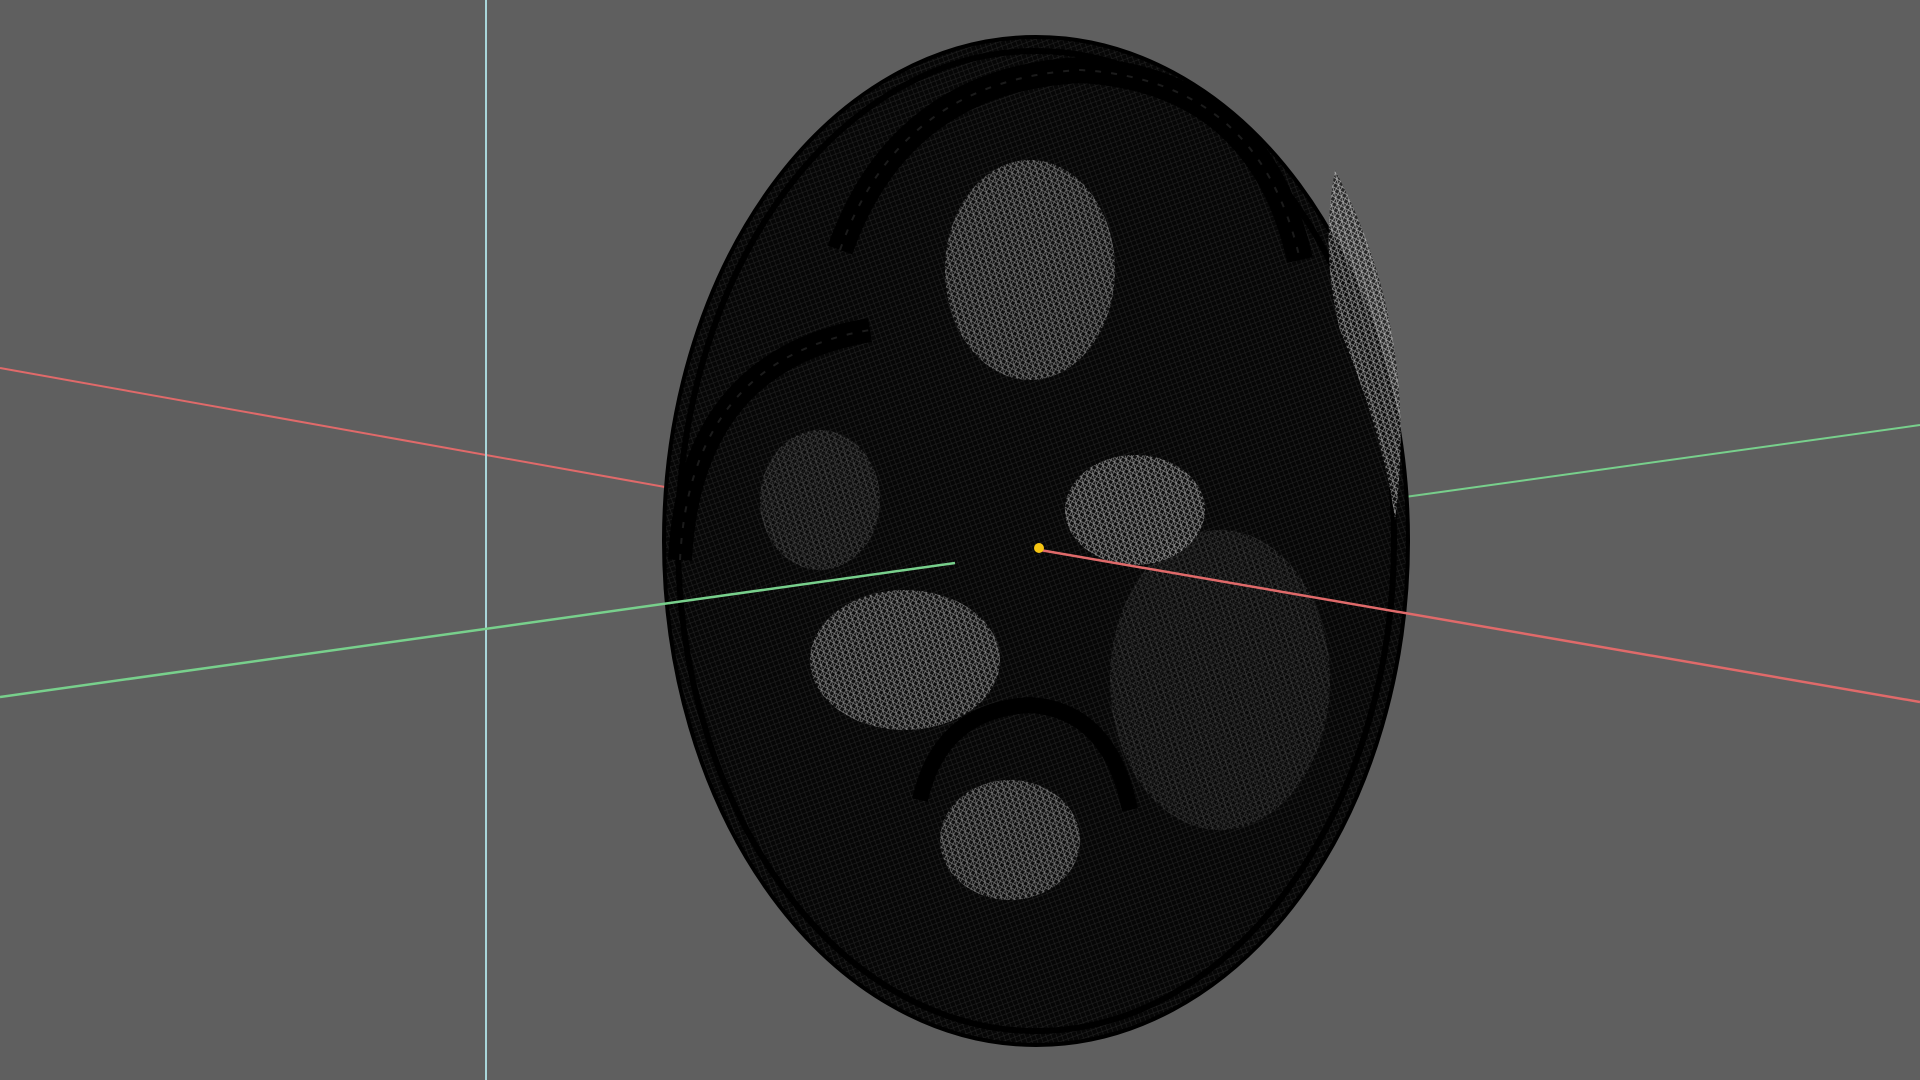  What do you see at coordinates (1039, 548) in the screenshot?
I see `pivot-point` at bounding box center [1039, 548].